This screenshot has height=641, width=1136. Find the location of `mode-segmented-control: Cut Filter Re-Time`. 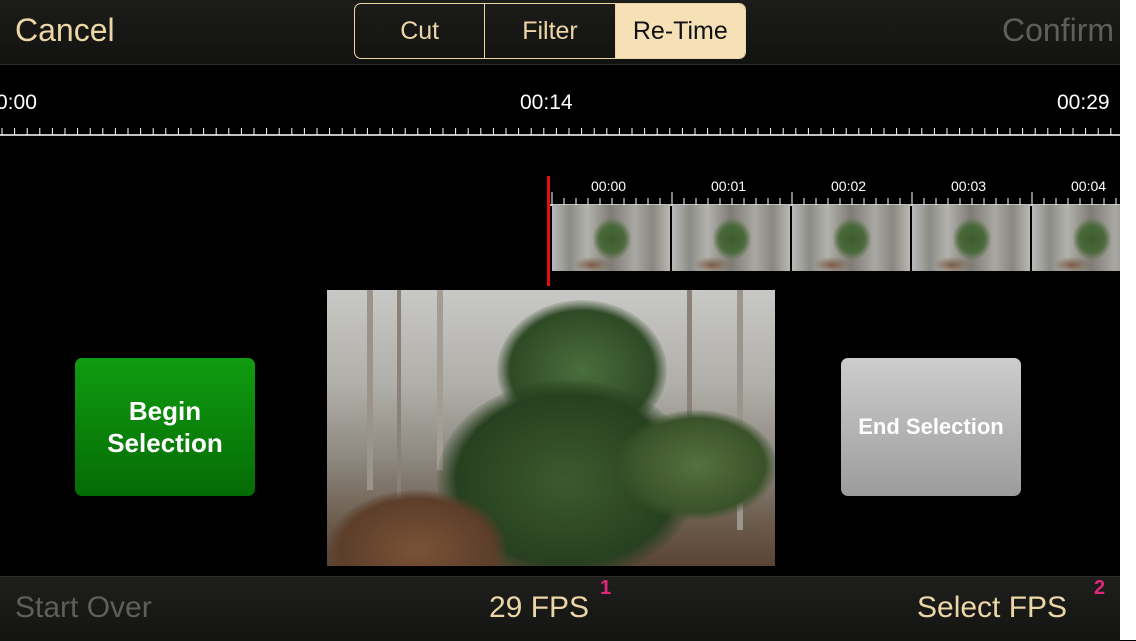

mode-segmented-control: Cut Filter Re-Time is located at coordinates (550, 31).